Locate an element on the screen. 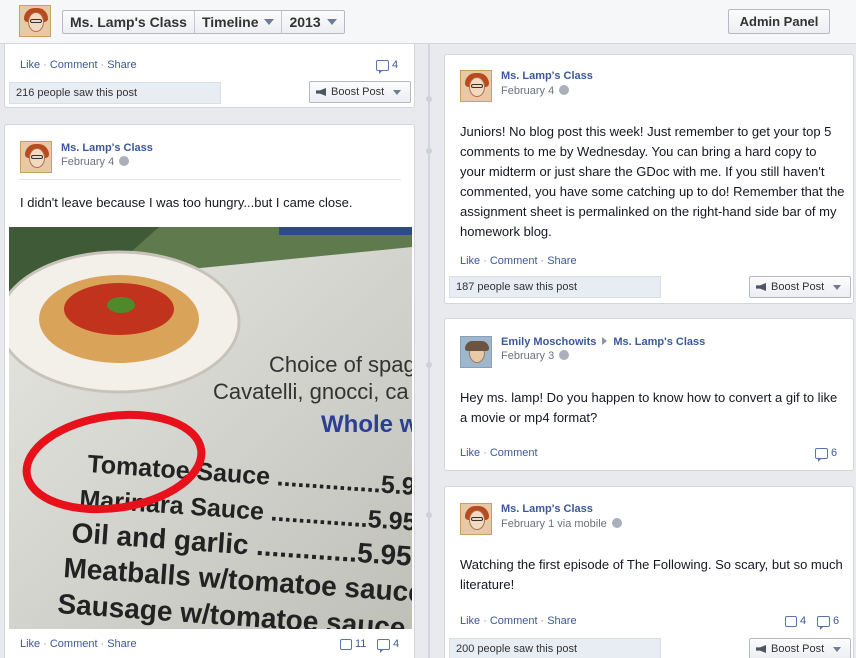 The height and width of the screenshot is (658, 856). timeline-spine is located at coordinates (429, 351).